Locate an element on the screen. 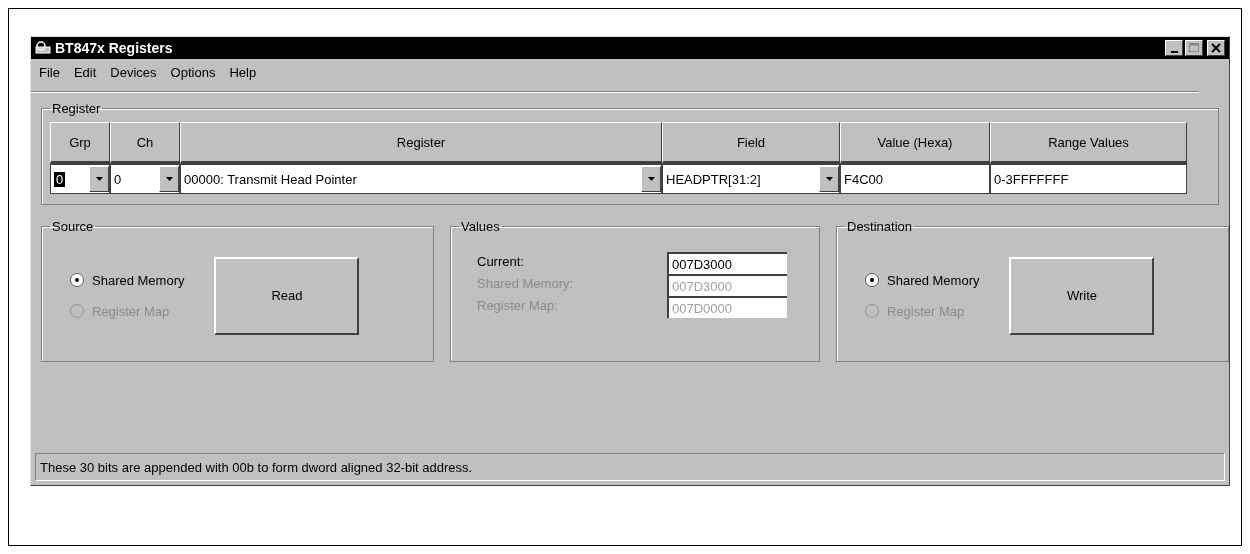  value-field: F4C00 is located at coordinates (915, 179).